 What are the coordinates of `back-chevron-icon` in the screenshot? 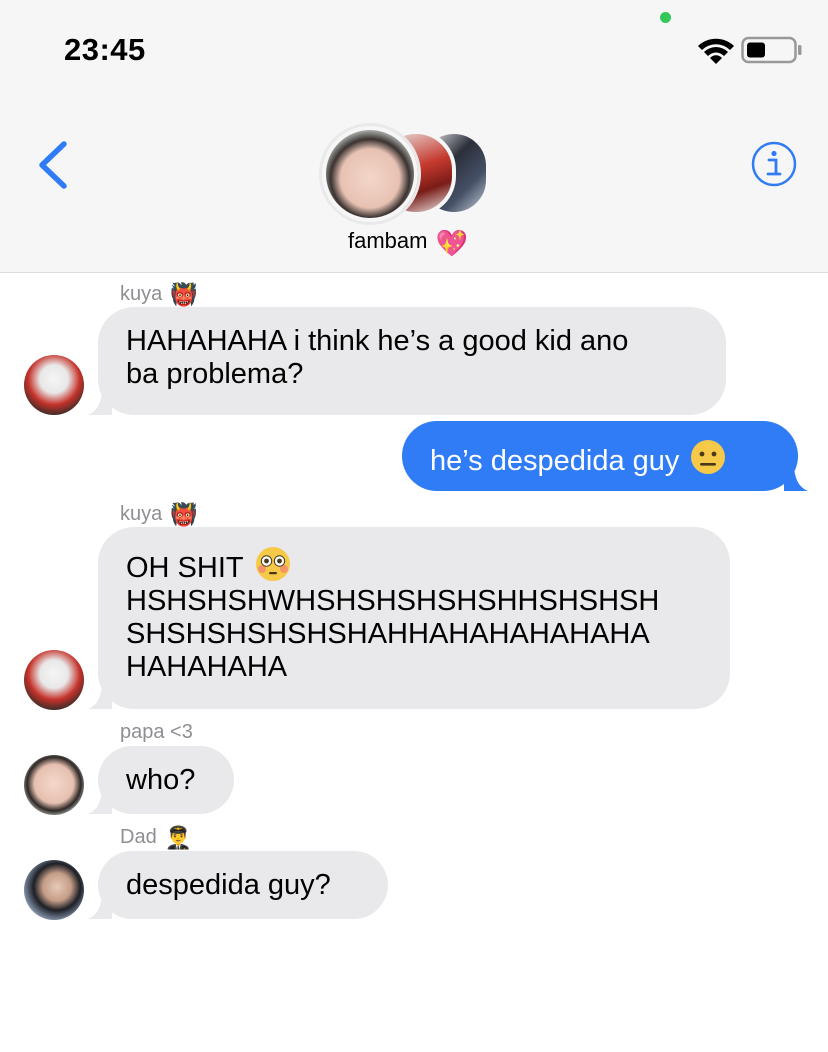 It's located at (52, 165).